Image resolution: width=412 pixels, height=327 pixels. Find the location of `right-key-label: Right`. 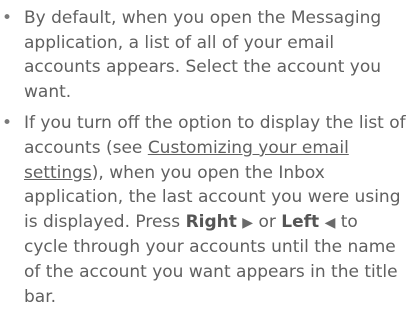

right-key-label: Right is located at coordinates (211, 221).